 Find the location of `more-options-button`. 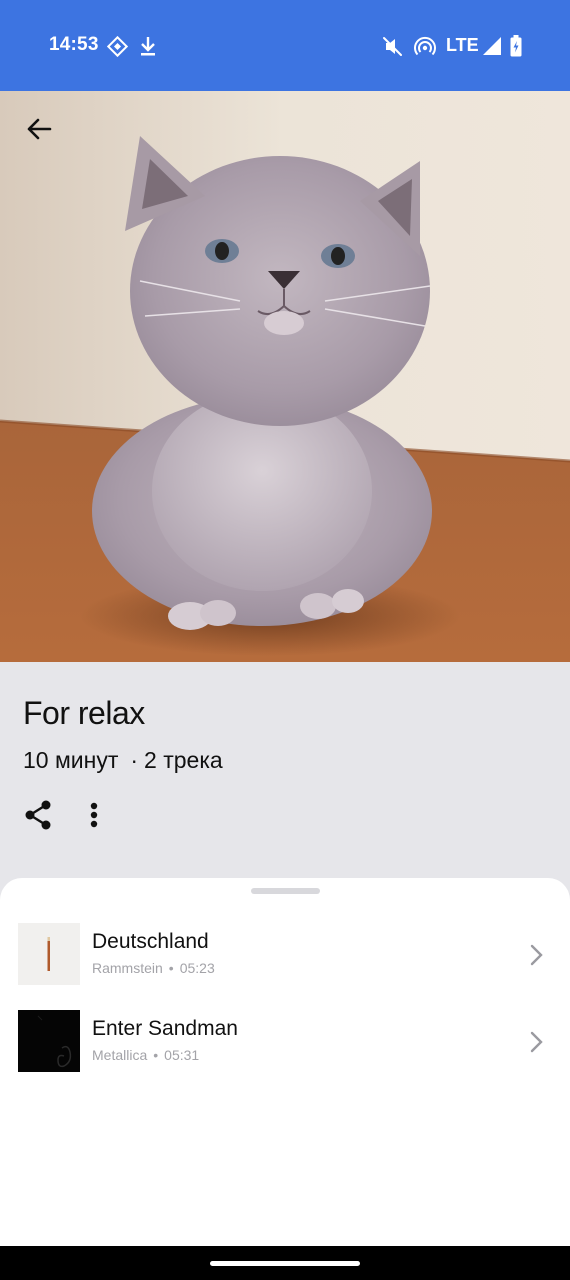

more-options-button is located at coordinates (94, 815).